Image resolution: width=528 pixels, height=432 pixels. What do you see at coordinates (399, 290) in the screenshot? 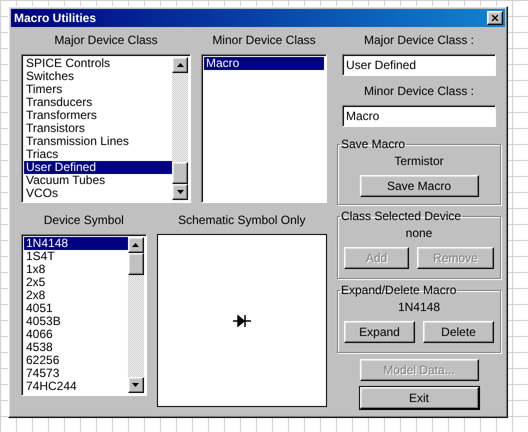
I see `group-title: Expand/Delete Macro` at bounding box center [399, 290].